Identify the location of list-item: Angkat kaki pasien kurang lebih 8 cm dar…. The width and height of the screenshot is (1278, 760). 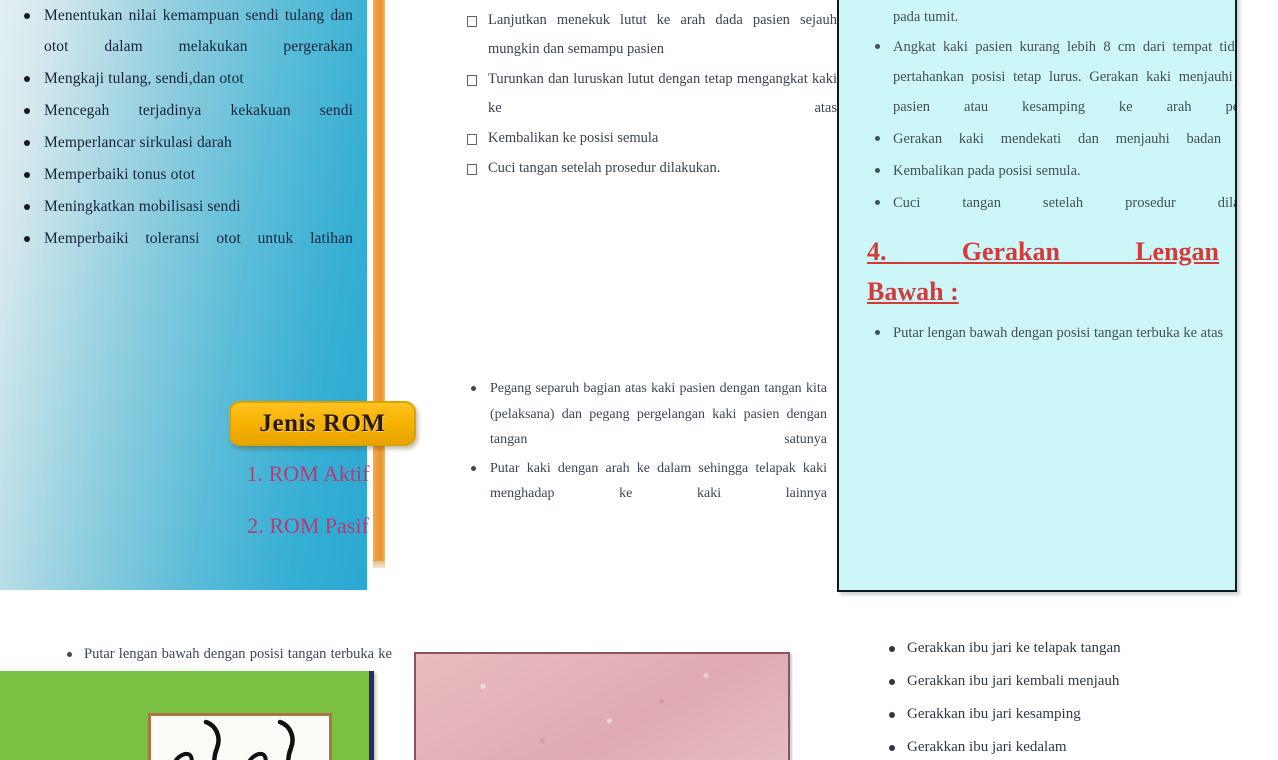
(1051, 77).